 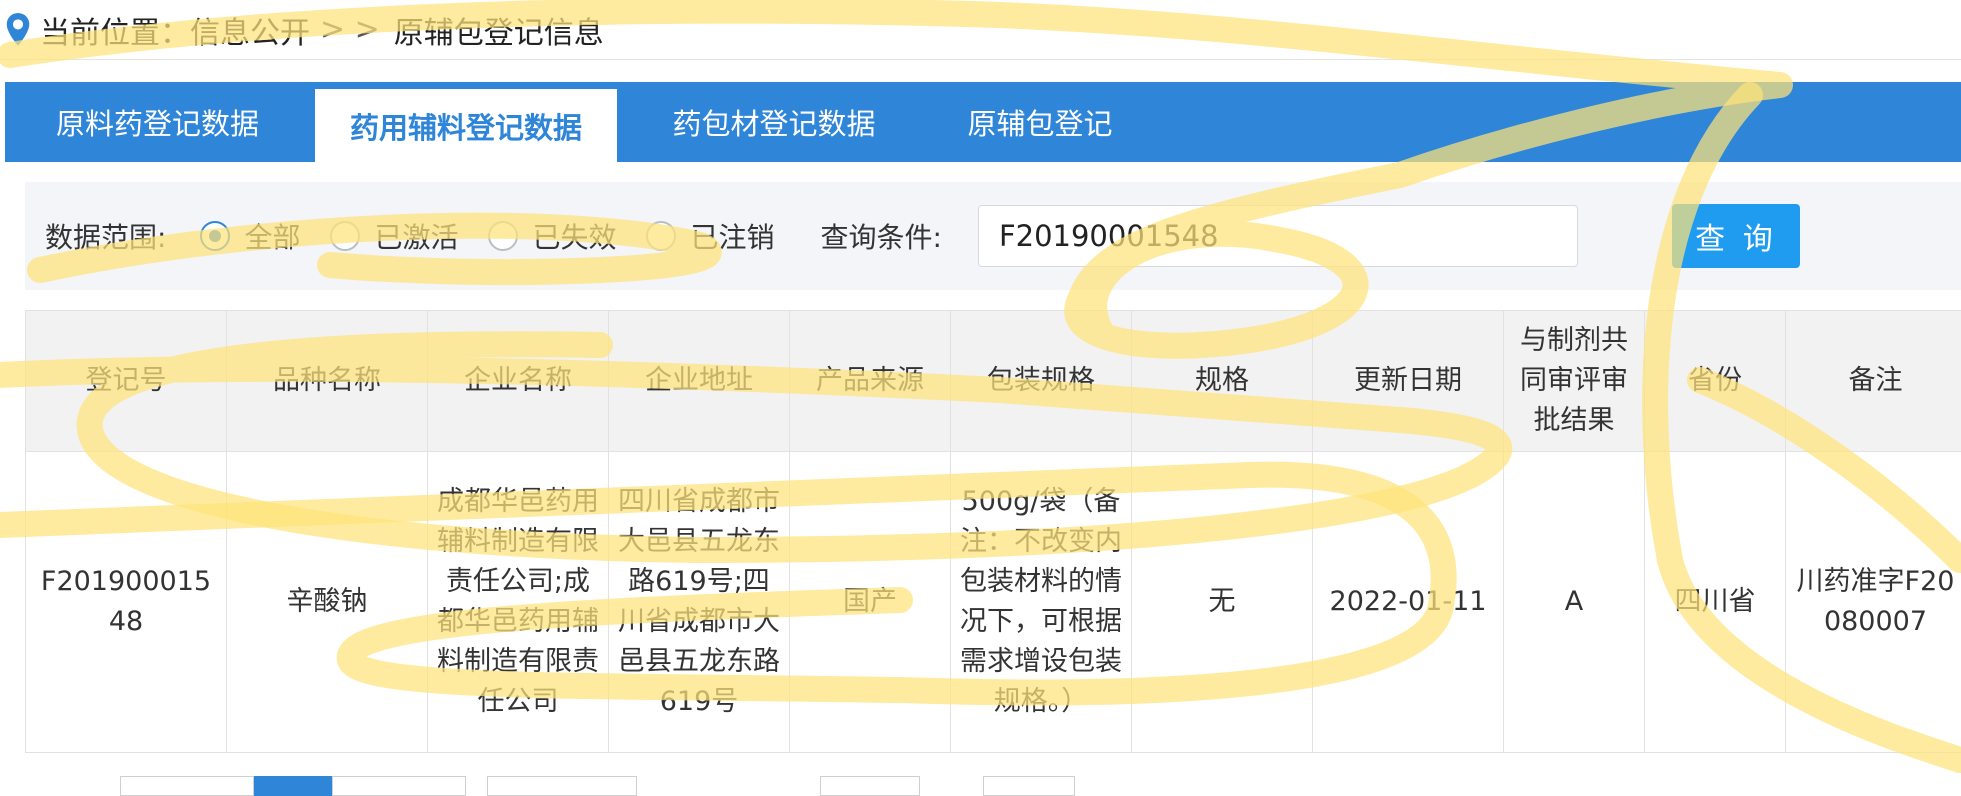 I want to click on tab-excipient-data: 药用辅料登记数据, so click(x=466, y=125).